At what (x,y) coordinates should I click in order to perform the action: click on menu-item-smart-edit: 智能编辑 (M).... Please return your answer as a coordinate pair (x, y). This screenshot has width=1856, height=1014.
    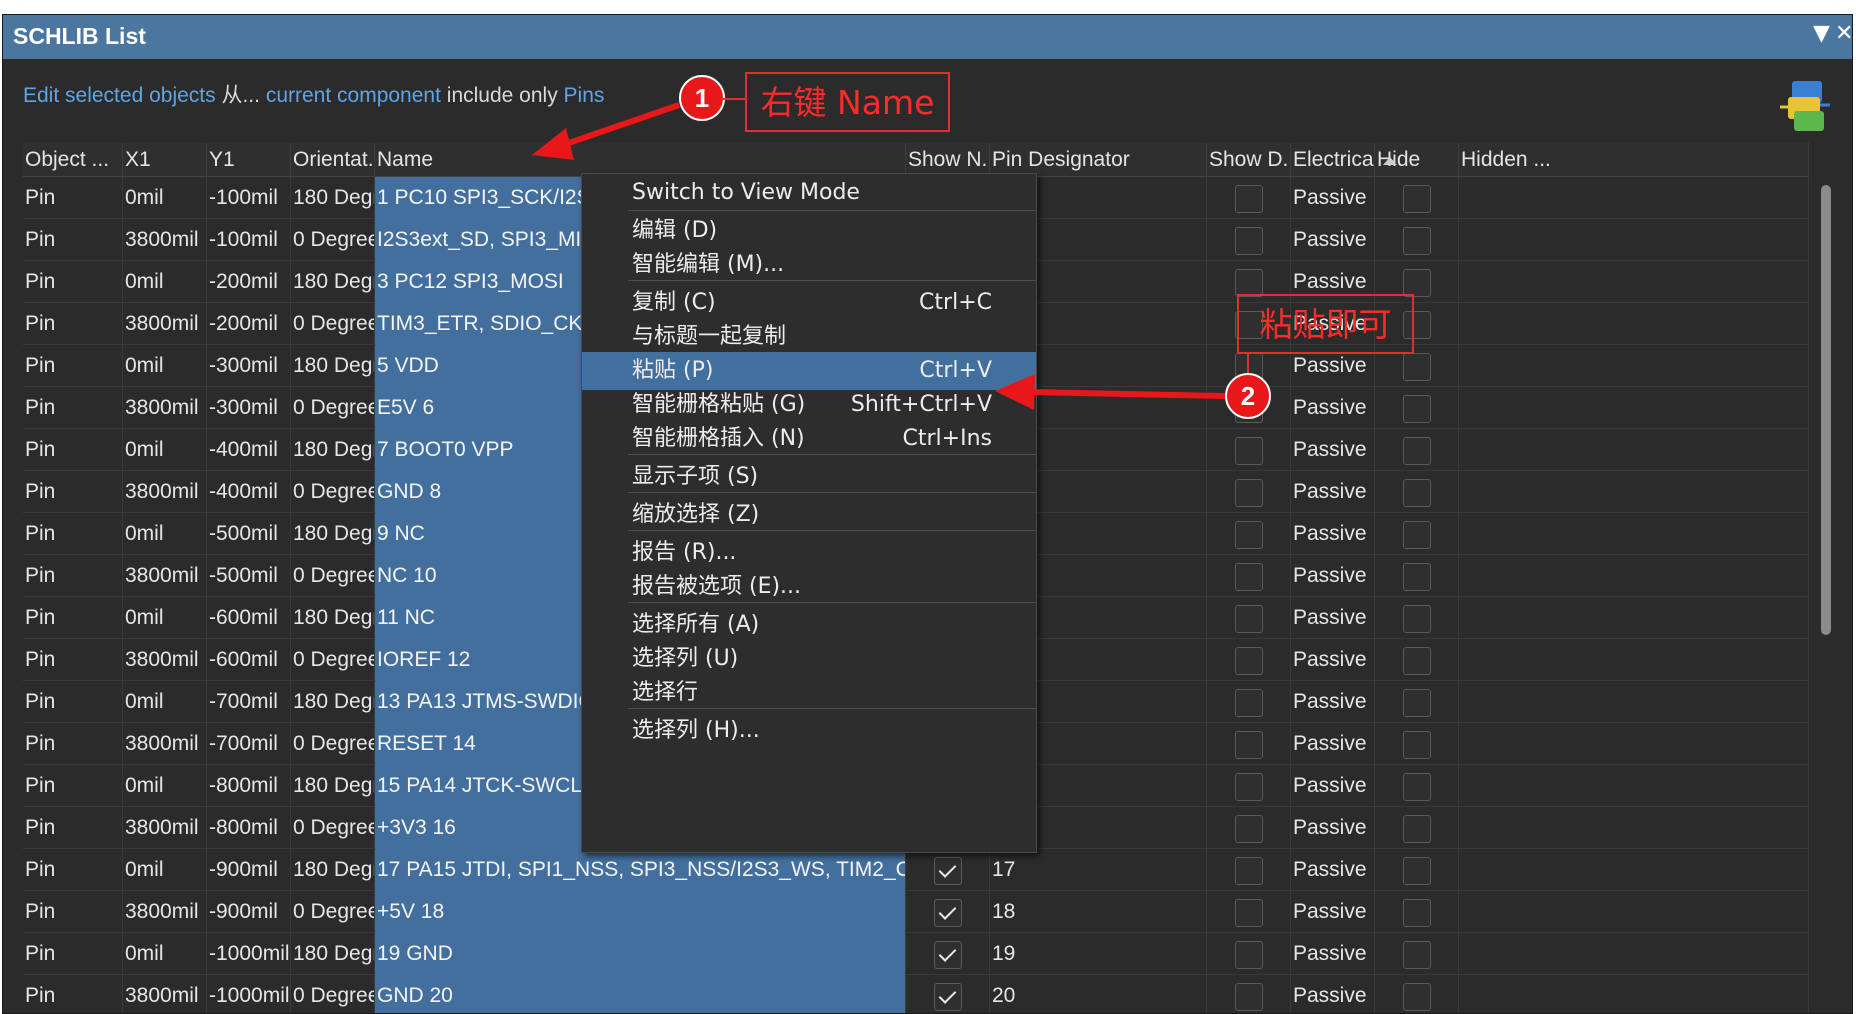
    Looking at the image, I should click on (809, 265).